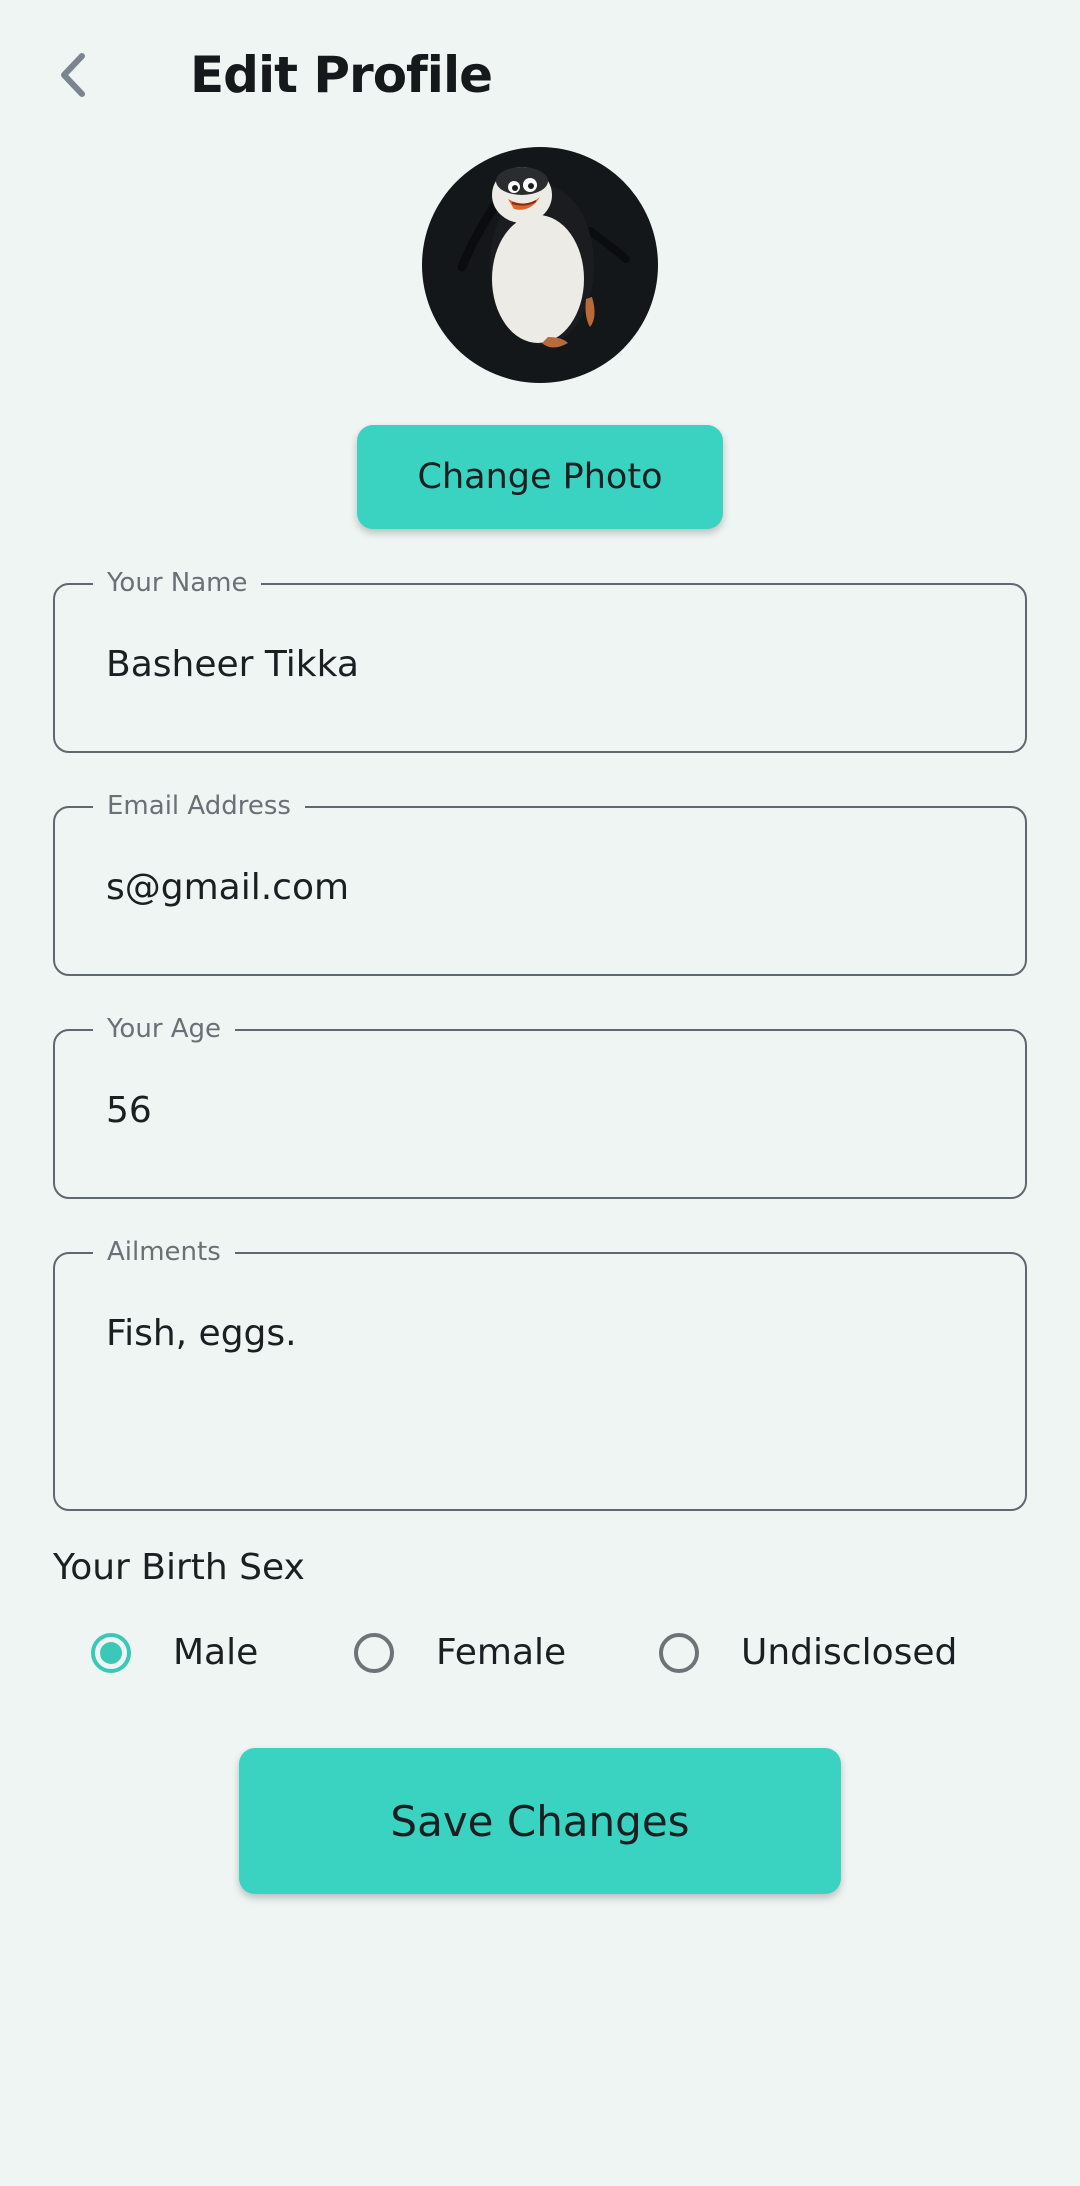 Image resolution: width=1080 pixels, height=2186 pixels. What do you see at coordinates (164, 1252) in the screenshot?
I see `ailments-field-label: Ailments` at bounding box center [164, 1252].